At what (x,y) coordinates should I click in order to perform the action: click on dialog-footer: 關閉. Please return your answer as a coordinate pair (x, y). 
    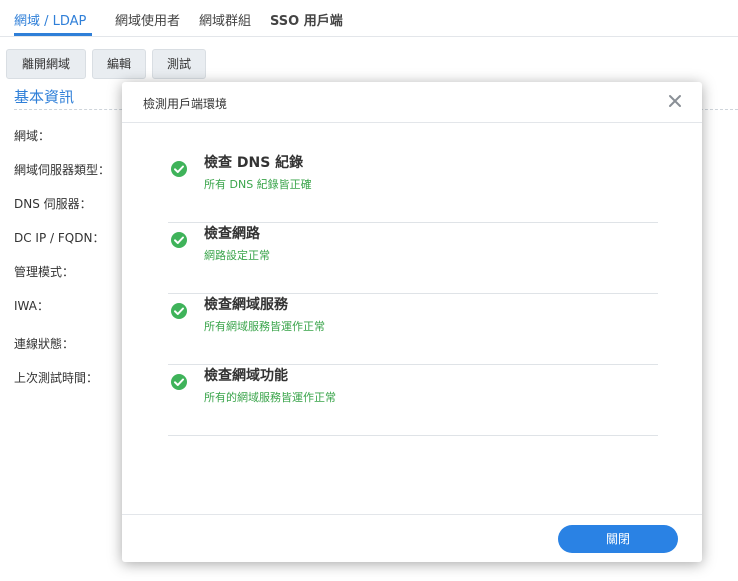
    Looking at the image, I should click on (412, 538).